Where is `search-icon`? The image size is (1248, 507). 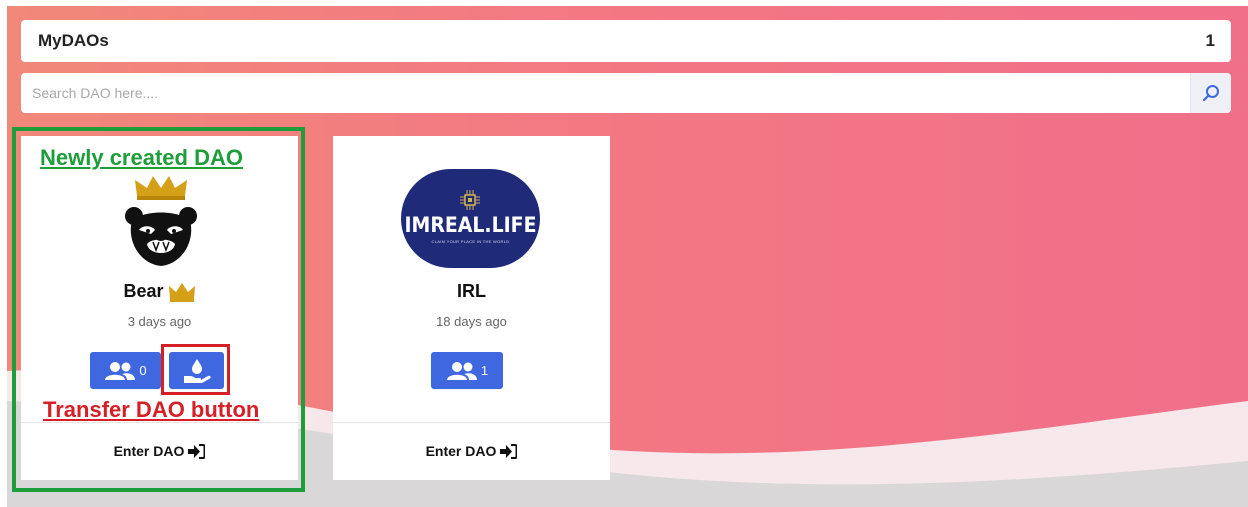 search-icon is located at coordinates (1210, 93).